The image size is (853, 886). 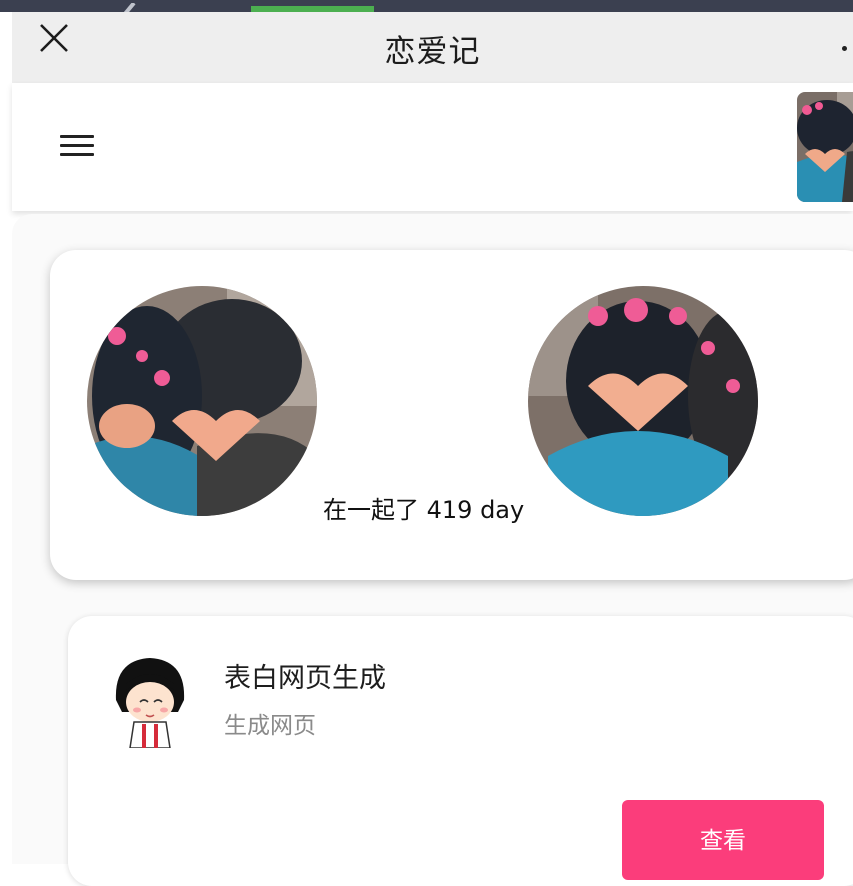 What do you see at coordinates (150, 701) in the screenshot?
I see `maruko-character-icon` at bounding box center [150, 701].